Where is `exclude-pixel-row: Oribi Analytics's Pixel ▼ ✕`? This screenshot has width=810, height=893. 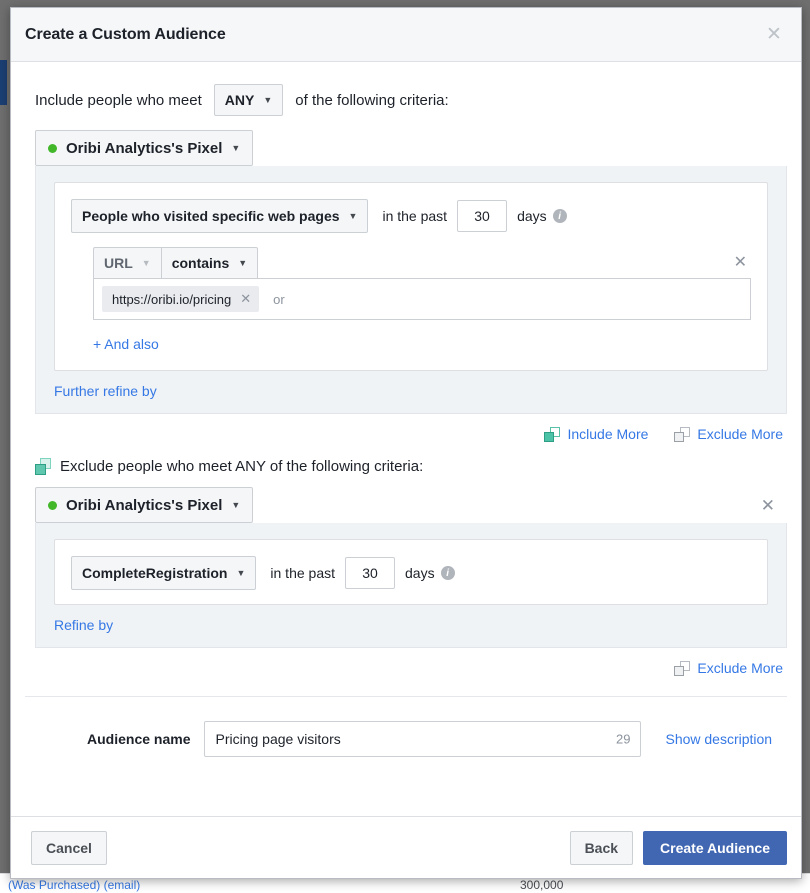
exclude-pixel-row: Oribi Analytics's Pixel ▼ ✕ is located at coordinates (411, 505).